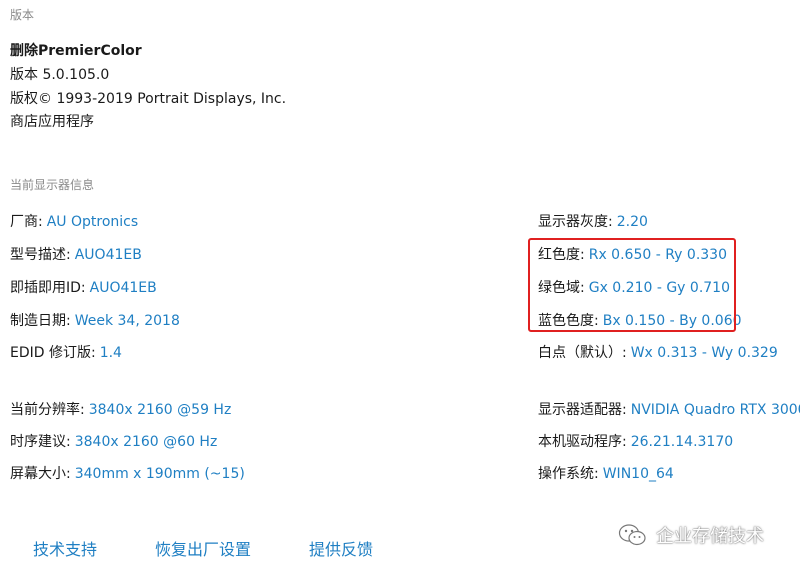 The width and height of the screenshot is (800, 569). What do you see at coordinates (203, 548) in the screenshot?
I see `factory-reset-link: 恢复出厂设置` at bounding box center [203, 548].